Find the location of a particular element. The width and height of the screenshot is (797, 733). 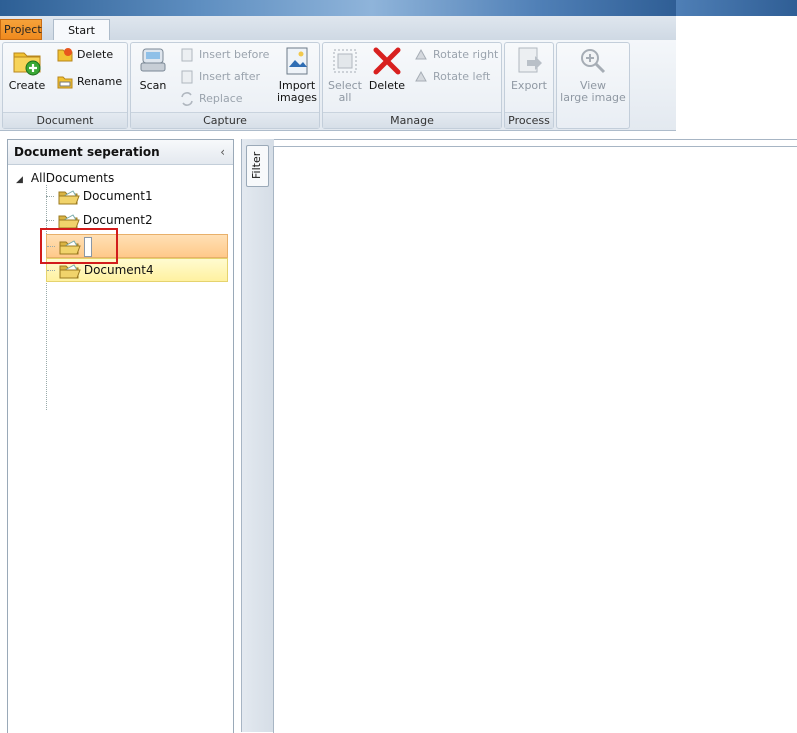

insert-after-label: Insert after is located at coordinates (230, 76).